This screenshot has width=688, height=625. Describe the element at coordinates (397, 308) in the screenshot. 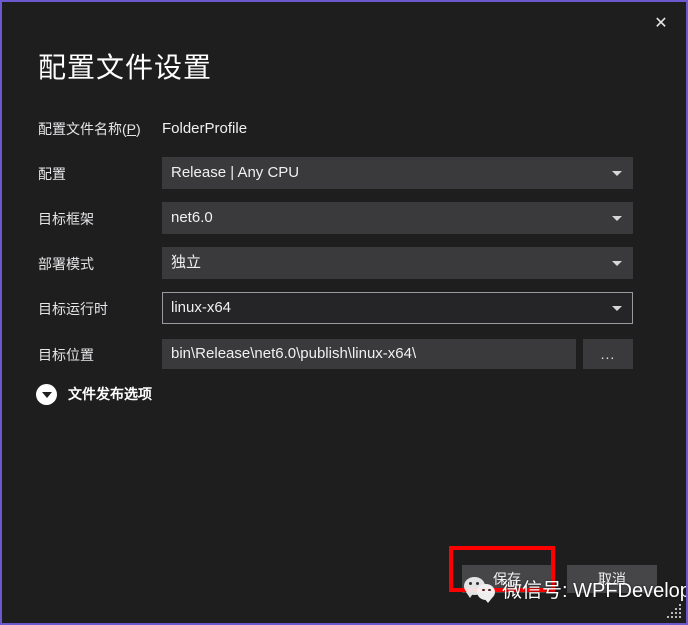

I see `target-runtime-dropdown: linux-x64` at that location.